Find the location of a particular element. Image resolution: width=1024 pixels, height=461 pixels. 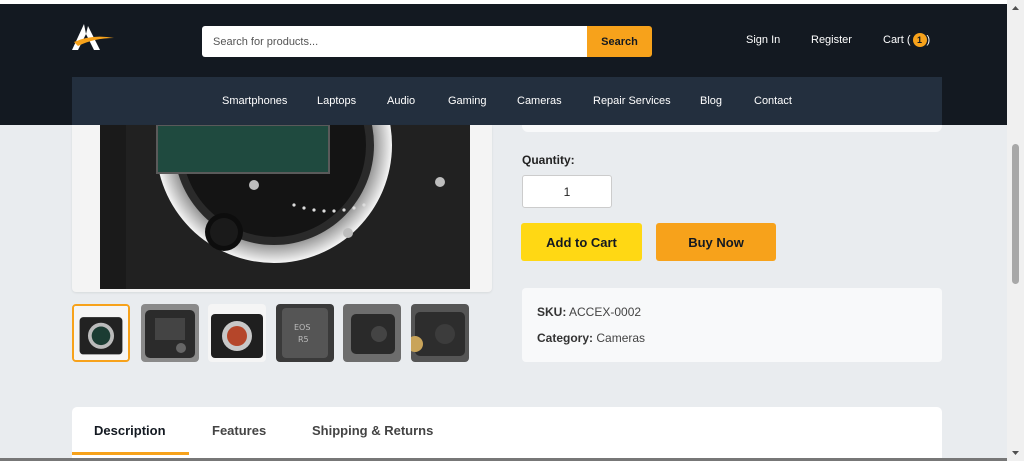

sku-label: SKU: is located at coordinates (552, 312).